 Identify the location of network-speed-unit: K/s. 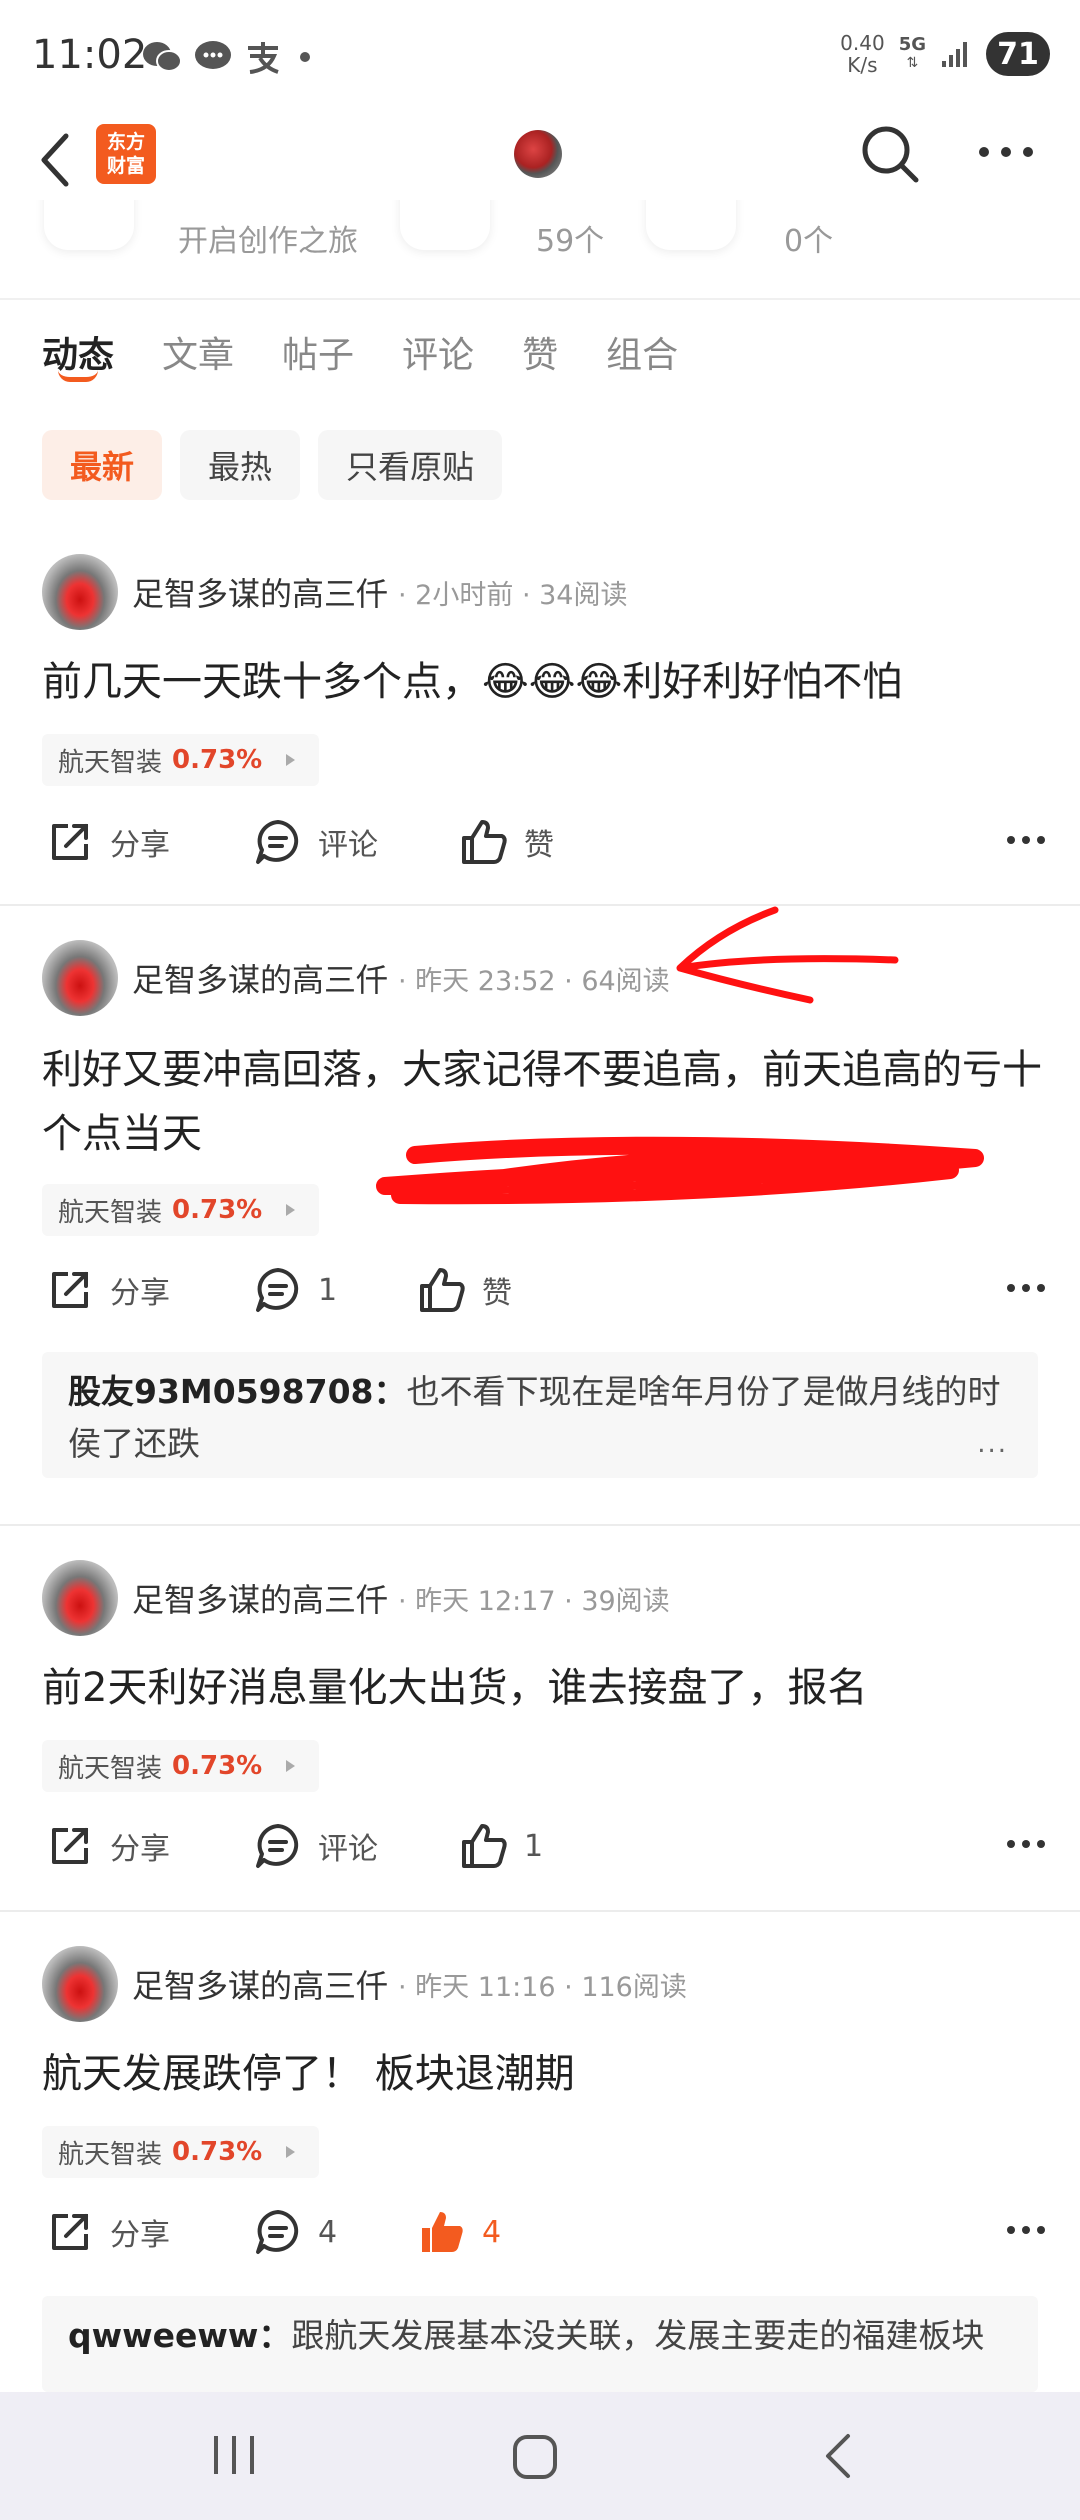
(862, 65).